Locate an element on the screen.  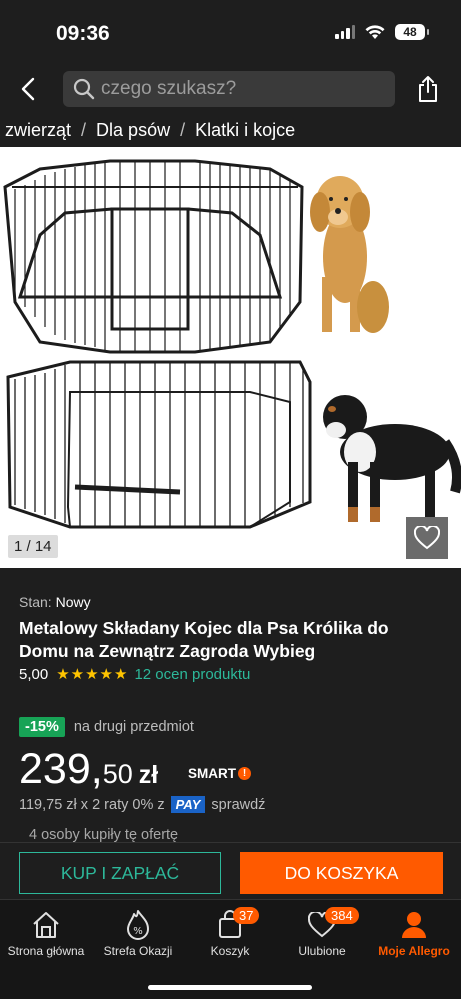
tab-home: Strona główna is located at coordinates (46, 932).